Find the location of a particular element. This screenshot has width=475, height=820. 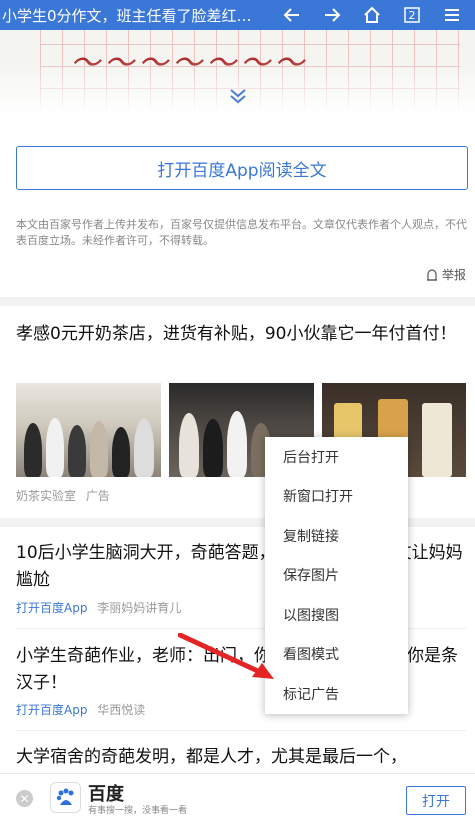

report-label: 举报 is located at coordinates (453, 275).